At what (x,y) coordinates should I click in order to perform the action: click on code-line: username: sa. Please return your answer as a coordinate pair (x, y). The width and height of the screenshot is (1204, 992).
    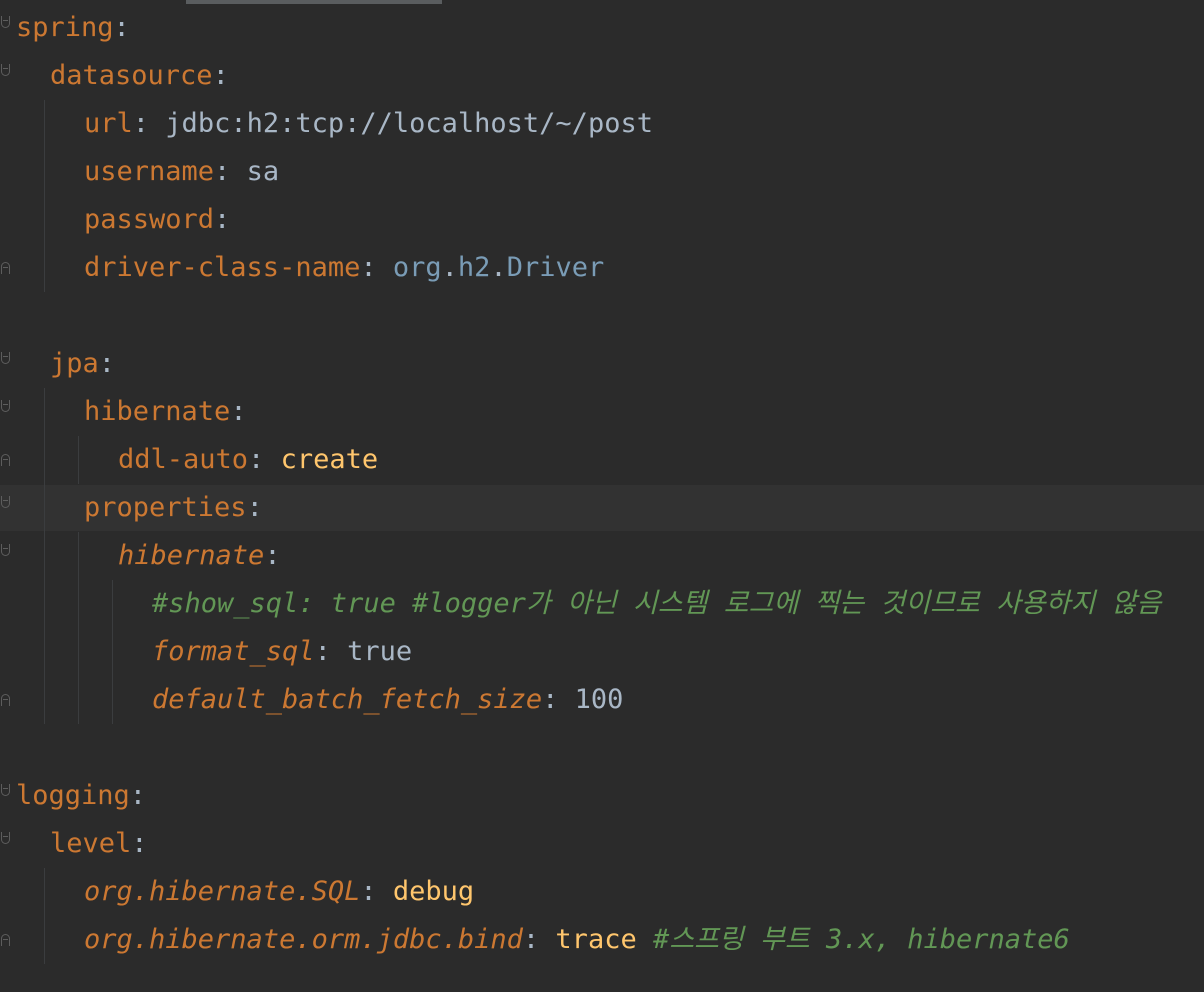
    Looking at the image, I should click on (181, 172).